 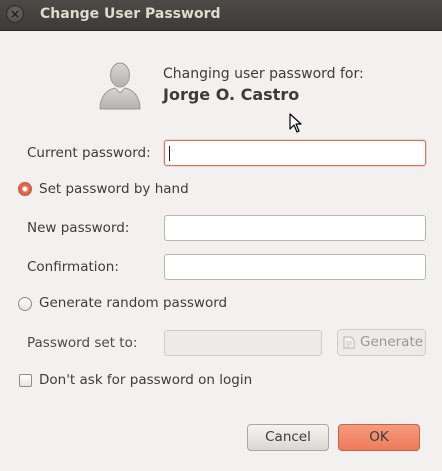 What do you see at coordinates (288, 437) in the screenshot?
I see `cancel-button: Cancel` at bounding box center [288, 437].